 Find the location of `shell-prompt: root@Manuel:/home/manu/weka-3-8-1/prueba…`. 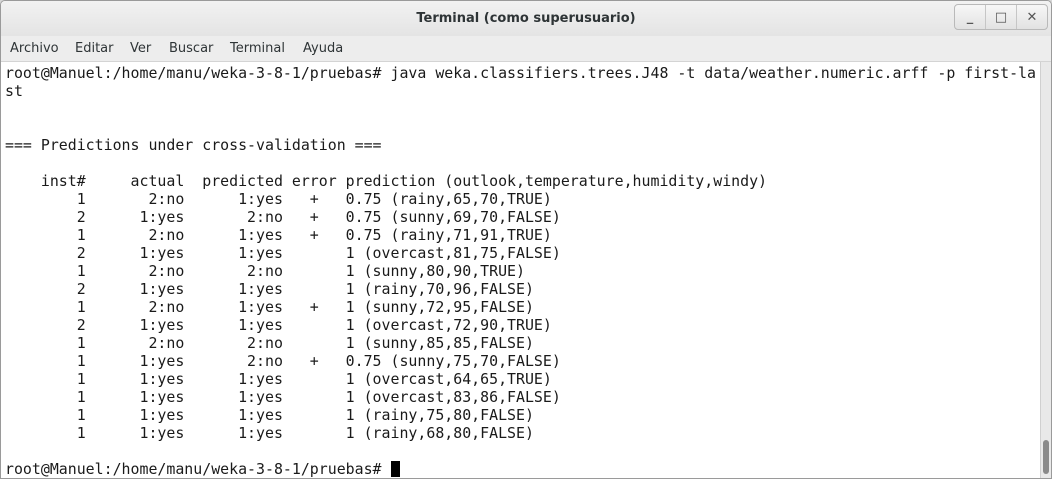

shell-prompt: root@Manuel:/home/manu/weka-3-8-1/prueba… is located at coordinates (198, 469).